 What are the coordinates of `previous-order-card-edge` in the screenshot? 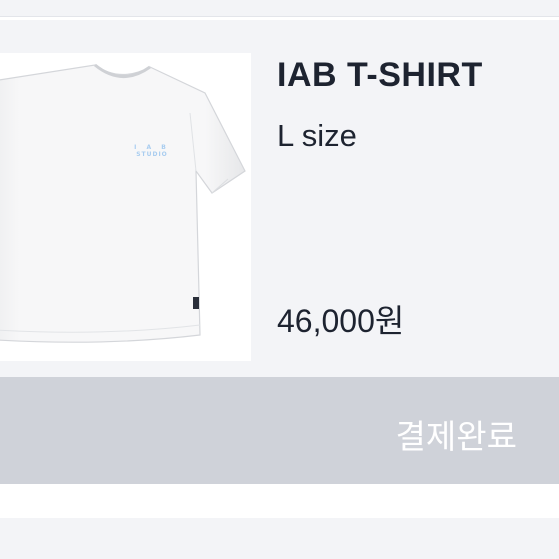 It's located at (279, 8).